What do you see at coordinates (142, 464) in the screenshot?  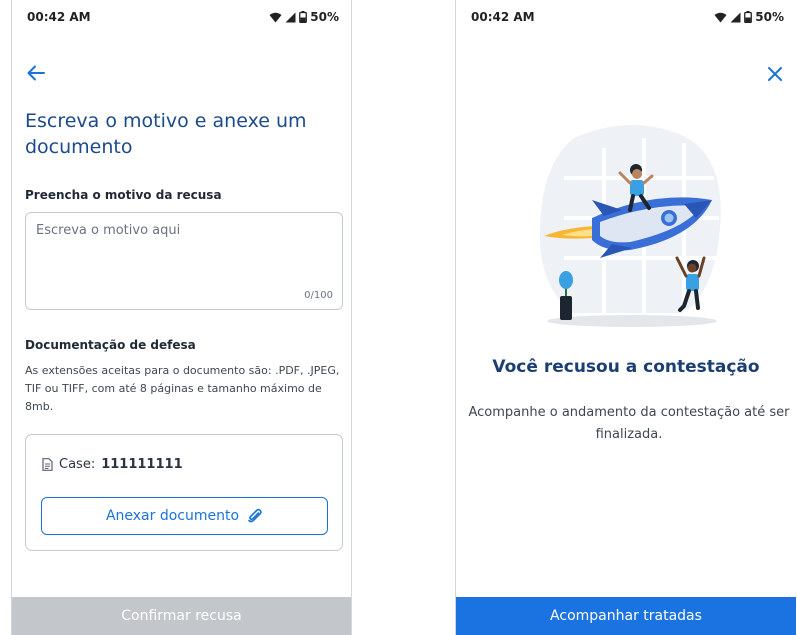 I see `case-value: 111111111` at bounding box center [142, 464].